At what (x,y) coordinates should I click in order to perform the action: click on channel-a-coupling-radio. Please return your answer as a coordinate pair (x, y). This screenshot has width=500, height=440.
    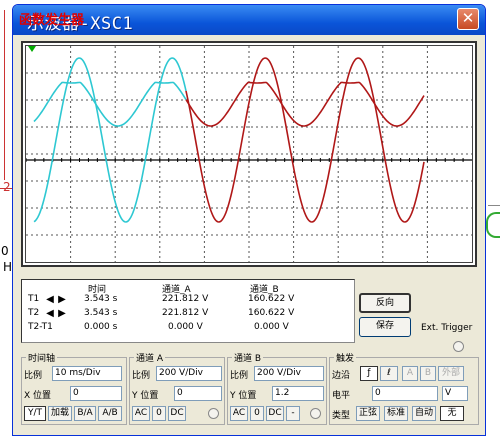
    Looking at the image, I should click on (213, 413).